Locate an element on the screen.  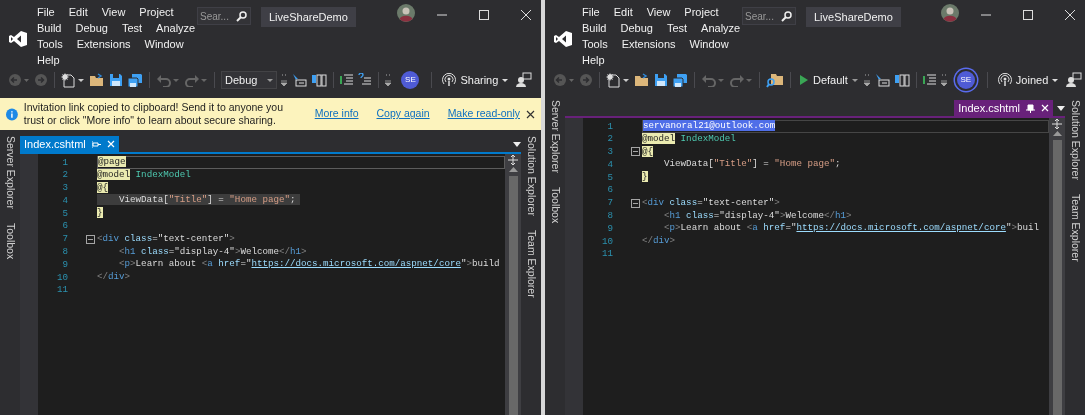
run-button: Default is located at coordinates (828, 80).